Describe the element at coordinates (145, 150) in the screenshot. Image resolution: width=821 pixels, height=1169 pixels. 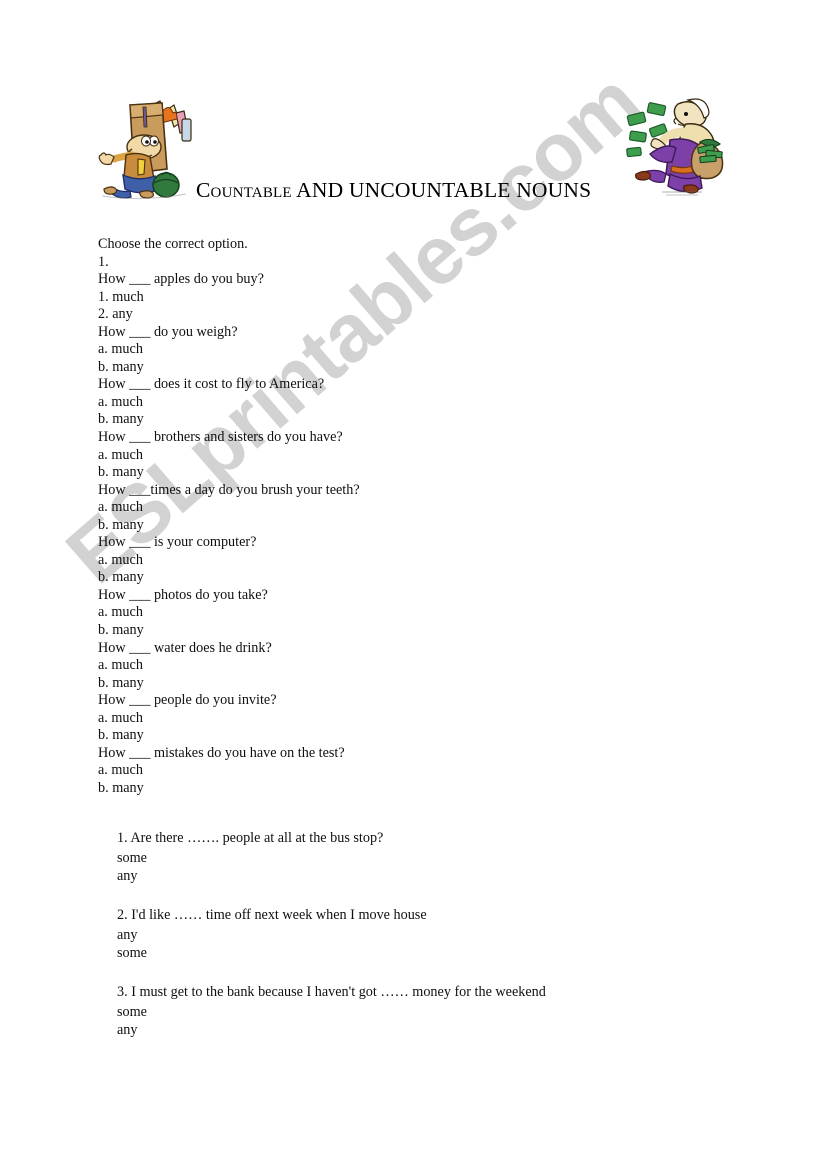
I see `man-carrying-grocery-bag-icon` at that location.